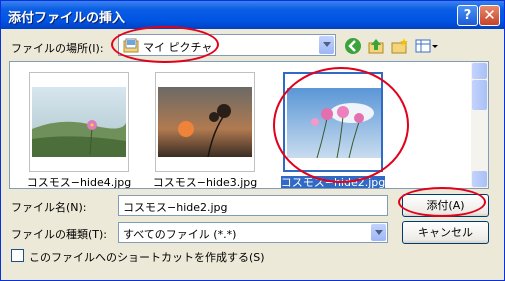  Describe the element at coordinates (479, 125) in the screenshot. I see `vertical-scrollbar` at that location.